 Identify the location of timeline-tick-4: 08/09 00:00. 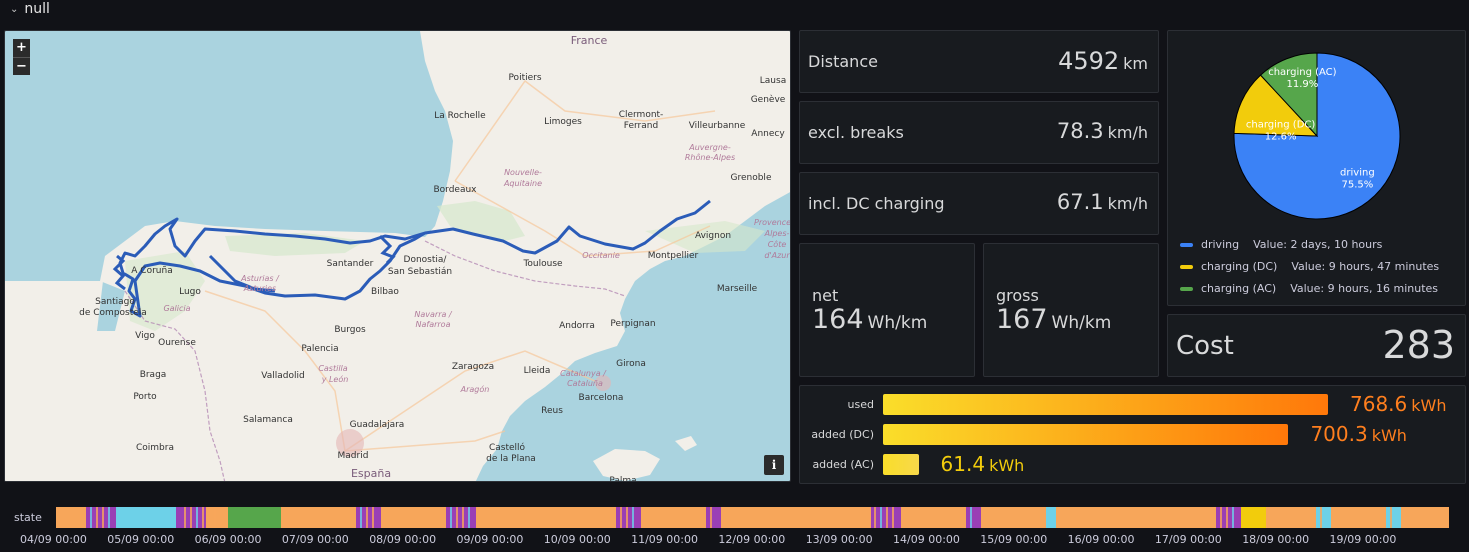
(403, 539).